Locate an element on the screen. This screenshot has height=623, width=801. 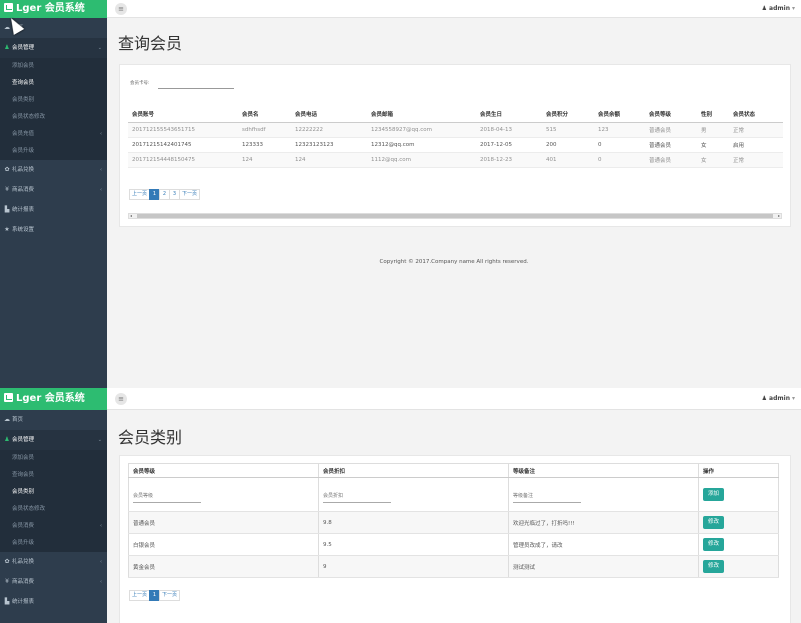
discount-input is located at coordinates (357, 496).